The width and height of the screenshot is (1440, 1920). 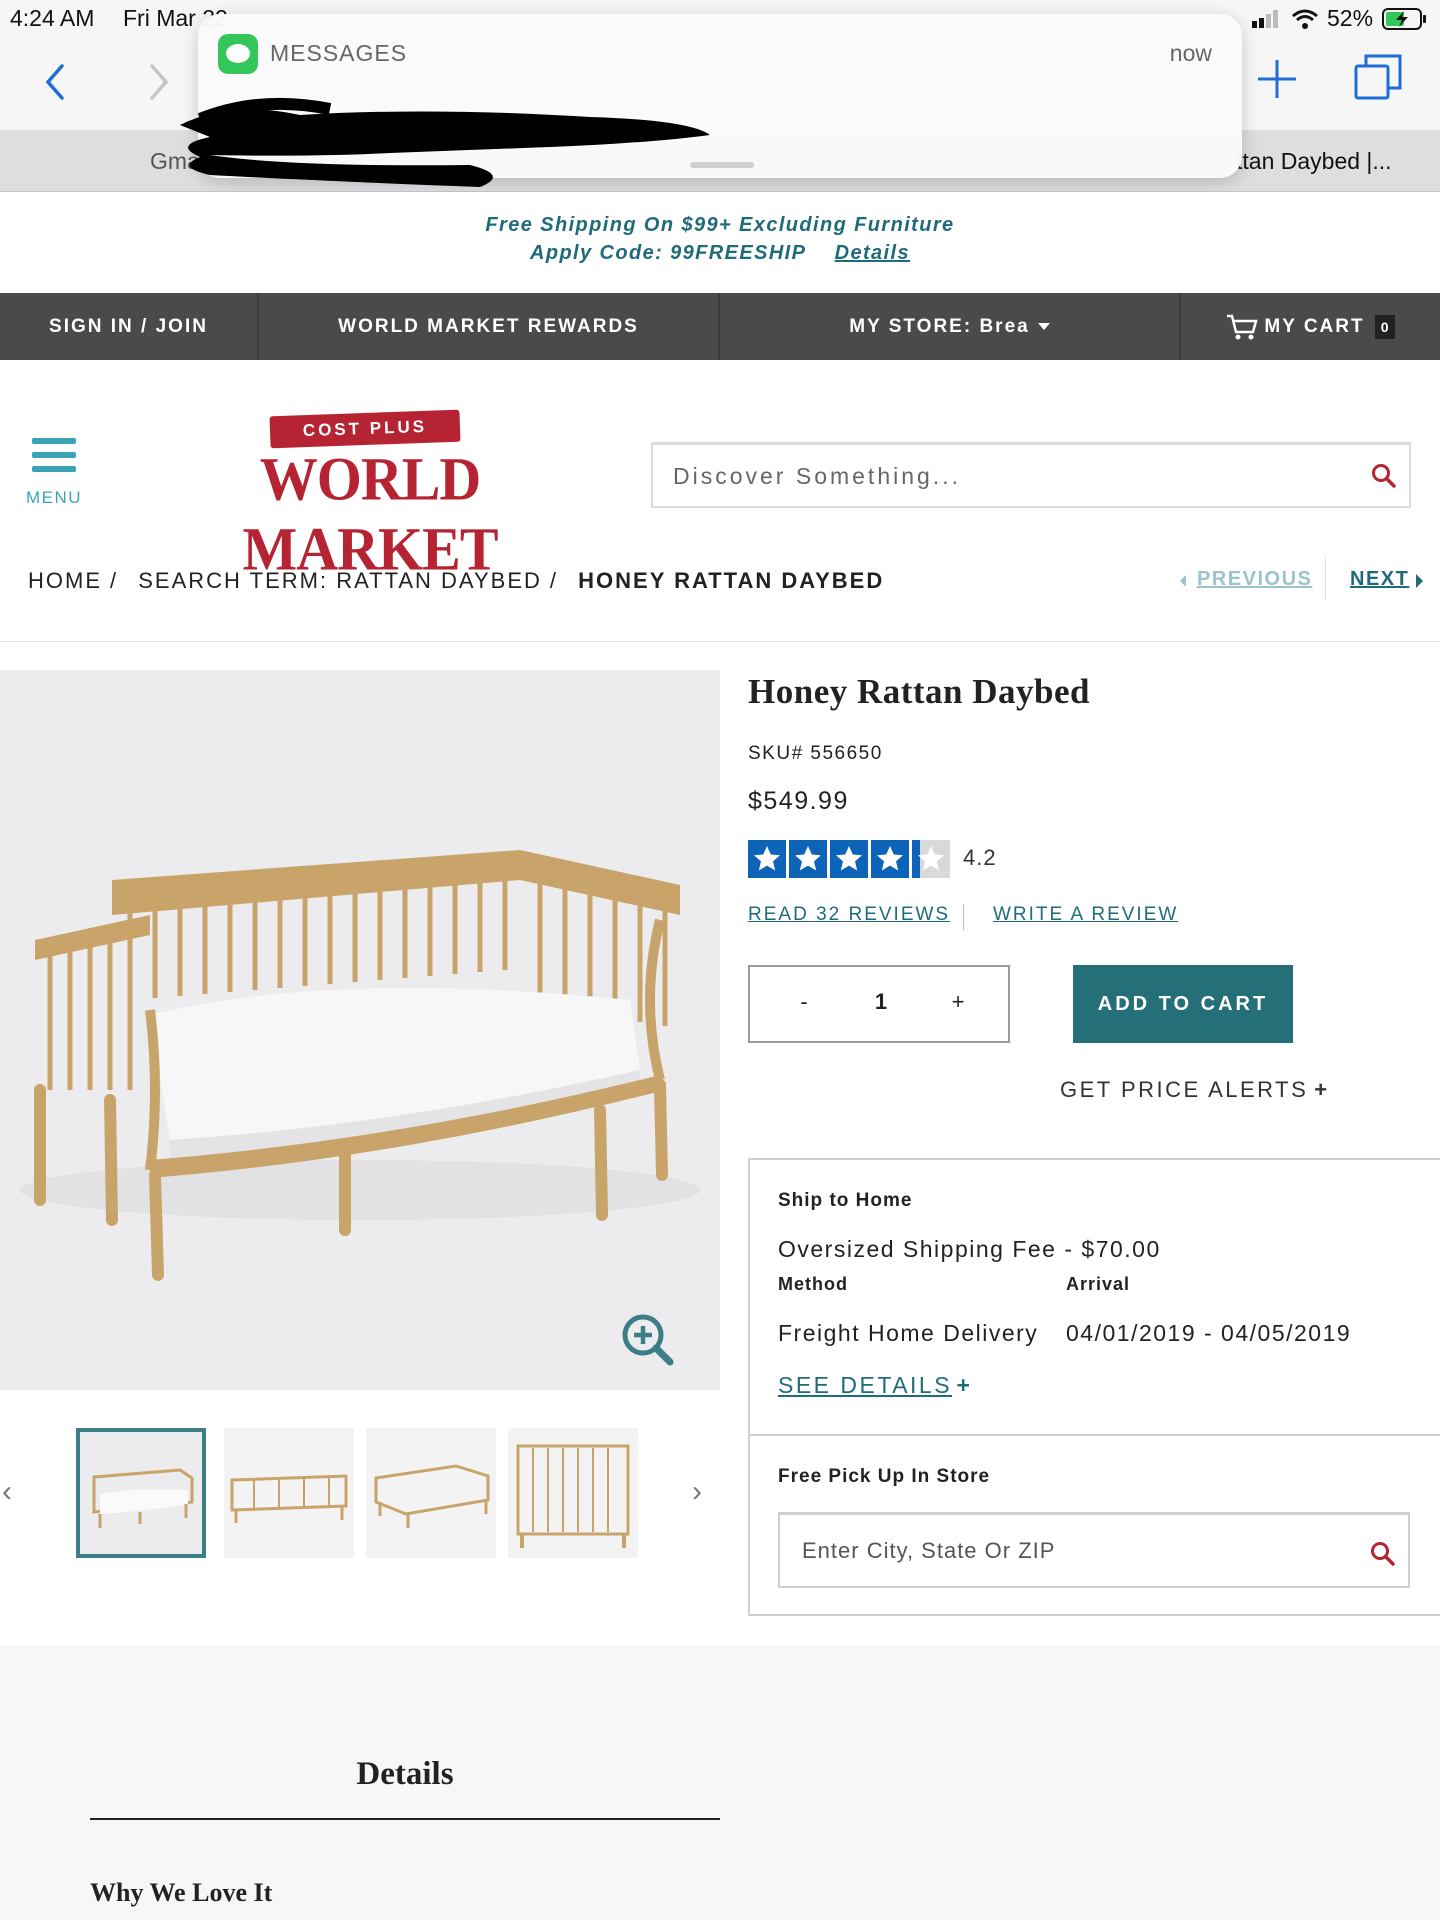 I want to click on search-bar, so click(x=1031, y=475).